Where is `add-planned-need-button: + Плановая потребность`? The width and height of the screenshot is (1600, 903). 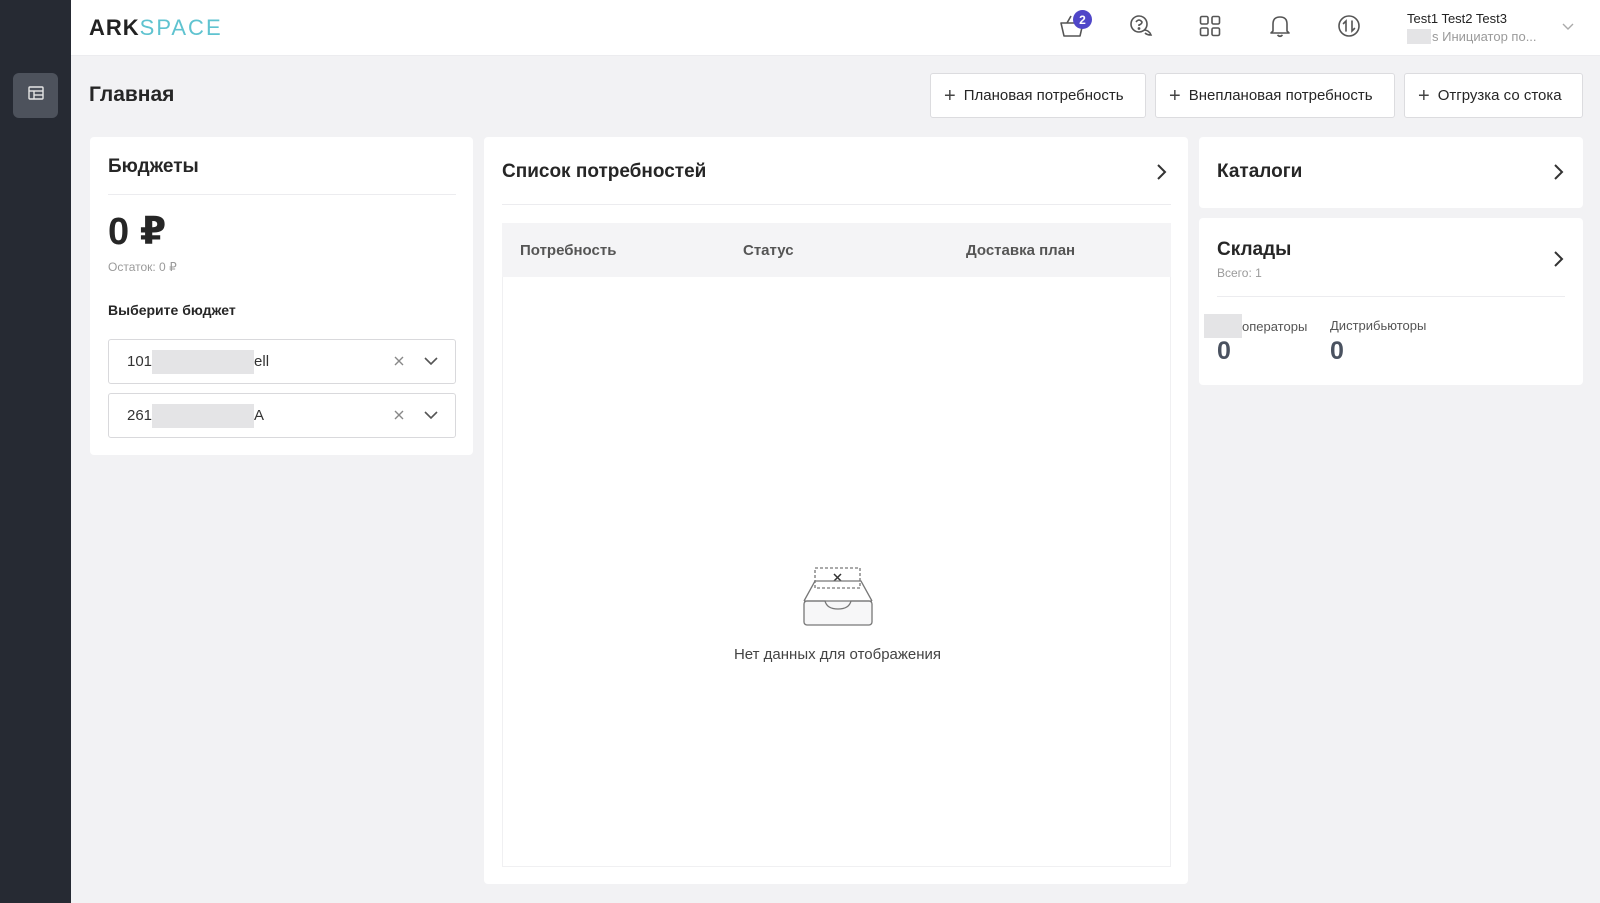
add-planned-need-button: + Плановая потребность is located at coordinates (1038, 95).